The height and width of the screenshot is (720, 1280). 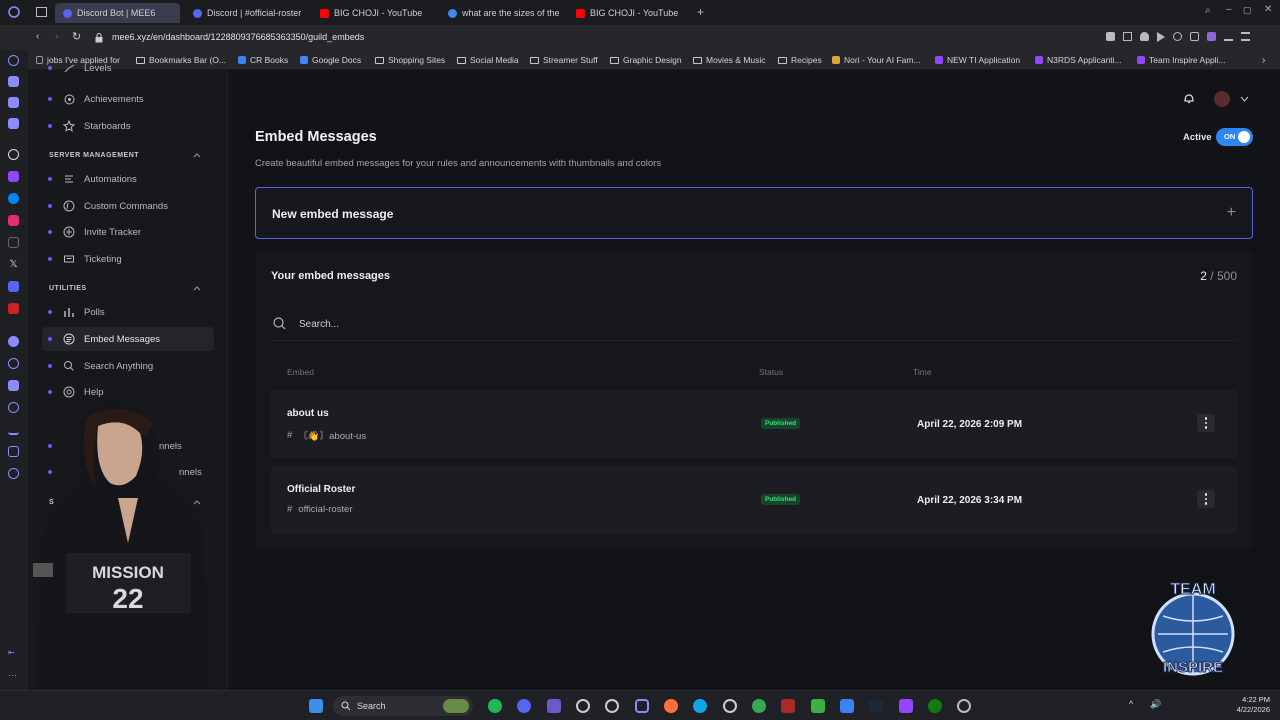 I want to click on app-grid-icon, so click(x=554, y=706).